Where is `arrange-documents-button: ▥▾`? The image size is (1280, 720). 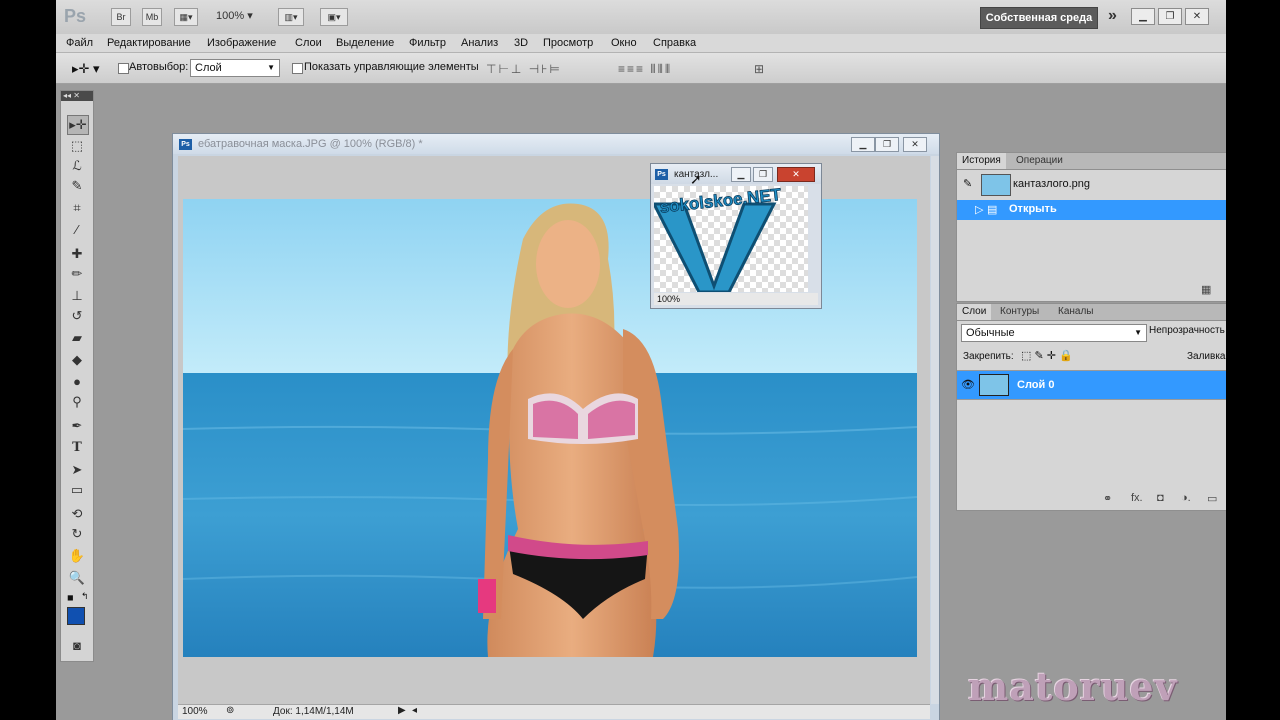
arrange-documents-button: ▥▾ is located at coordinates (291, 17).